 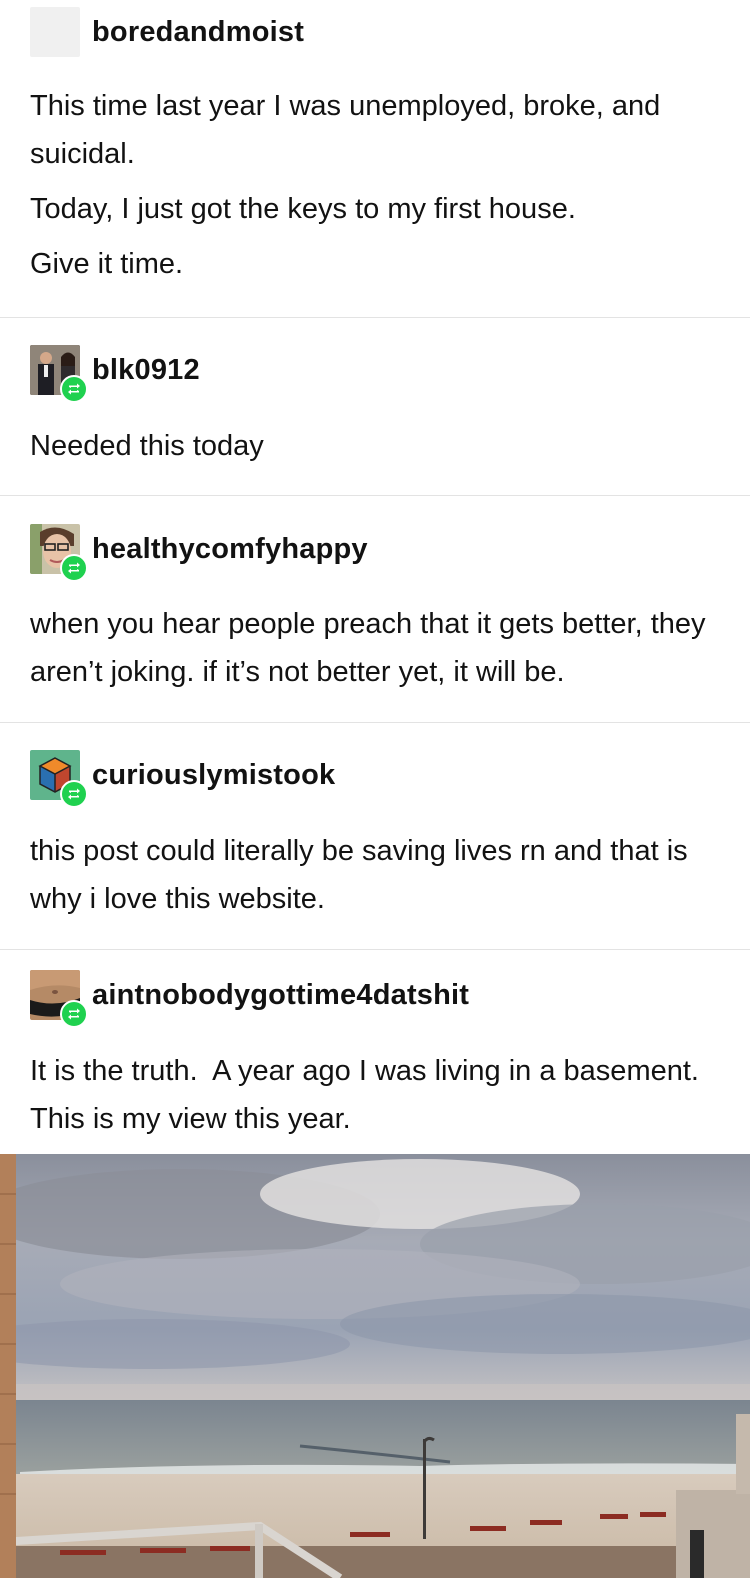 What do you see at coordinates (230, 549) in the screenshot?
I see `username: healthycomfyhappy` at bounding box center [230, 549].